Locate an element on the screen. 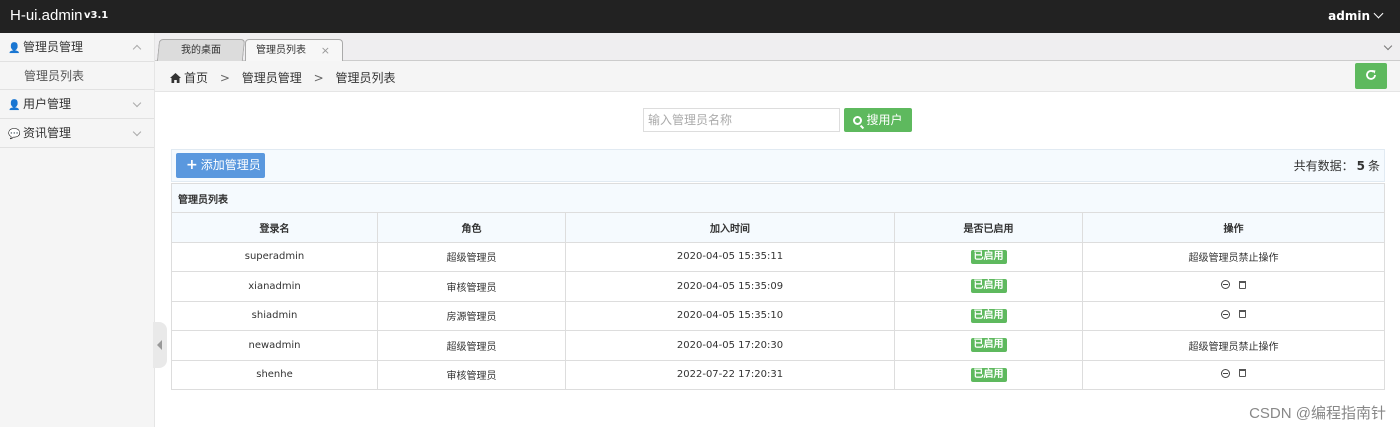  sidebar-item-admin-list: 管理员列表 is located at coordinates (77, 76).